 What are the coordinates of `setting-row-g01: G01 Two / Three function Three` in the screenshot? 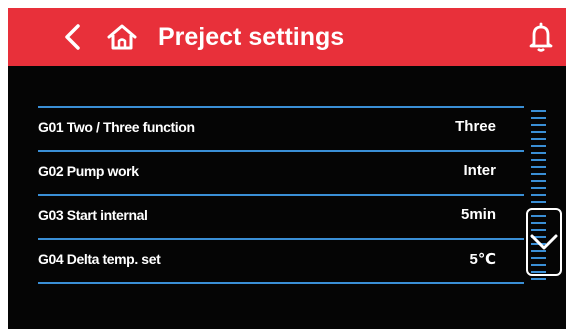 It's located at (281, 129).